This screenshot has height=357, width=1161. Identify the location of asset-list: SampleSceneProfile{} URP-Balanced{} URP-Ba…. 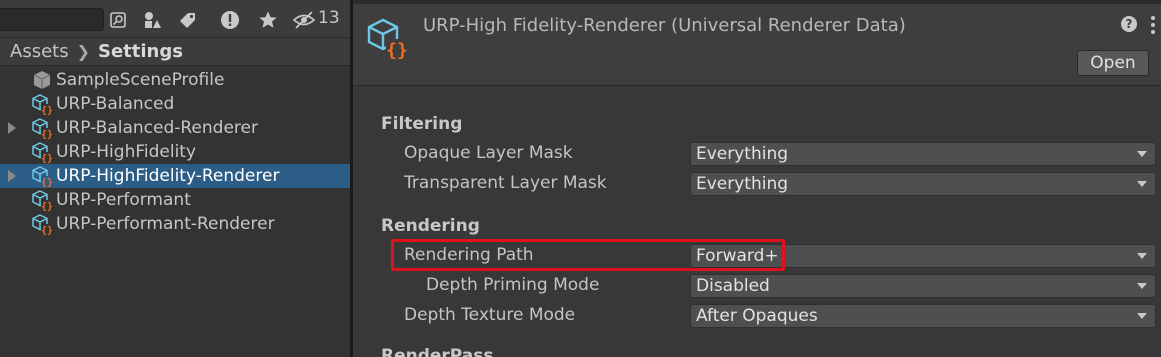
(175, 152).